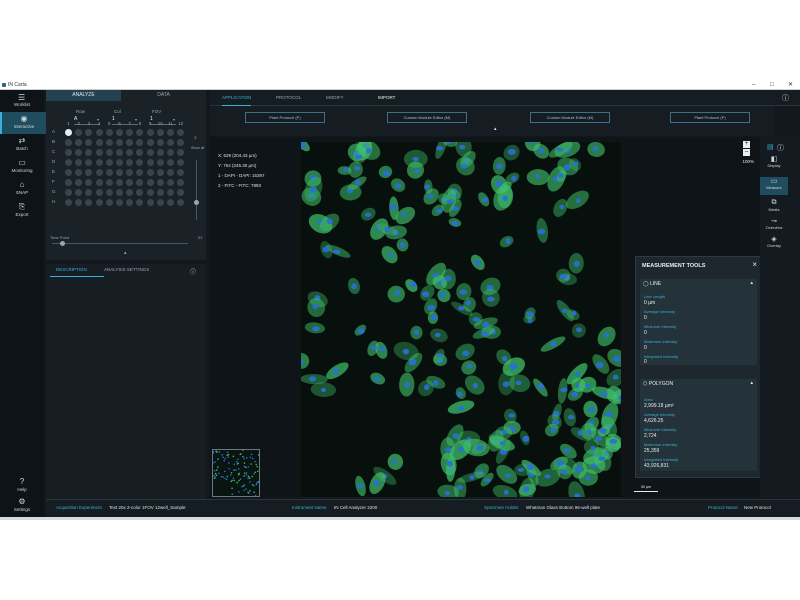 The height and width of the screenshot is (600, 800). Describe the element at coordinates (774, 241) in the screenshot. I see `tool-overlay: ◈ Overlay` at that location.